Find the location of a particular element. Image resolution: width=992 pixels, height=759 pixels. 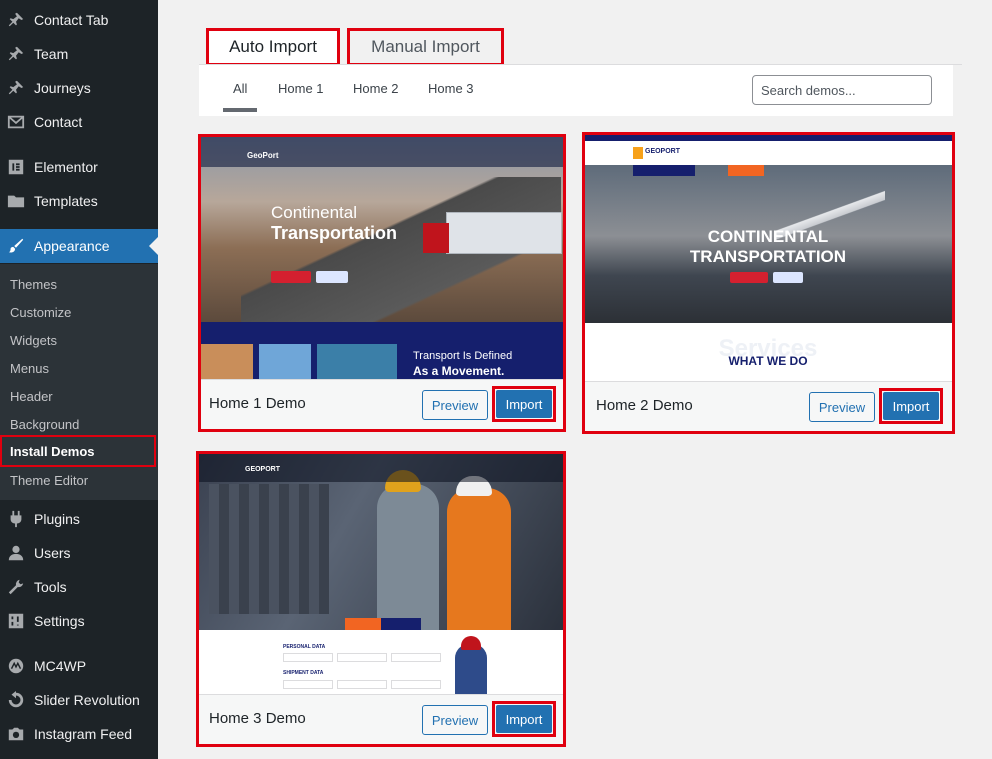

tab-manual-import: Manual Import is located at coordinates (425, 47).